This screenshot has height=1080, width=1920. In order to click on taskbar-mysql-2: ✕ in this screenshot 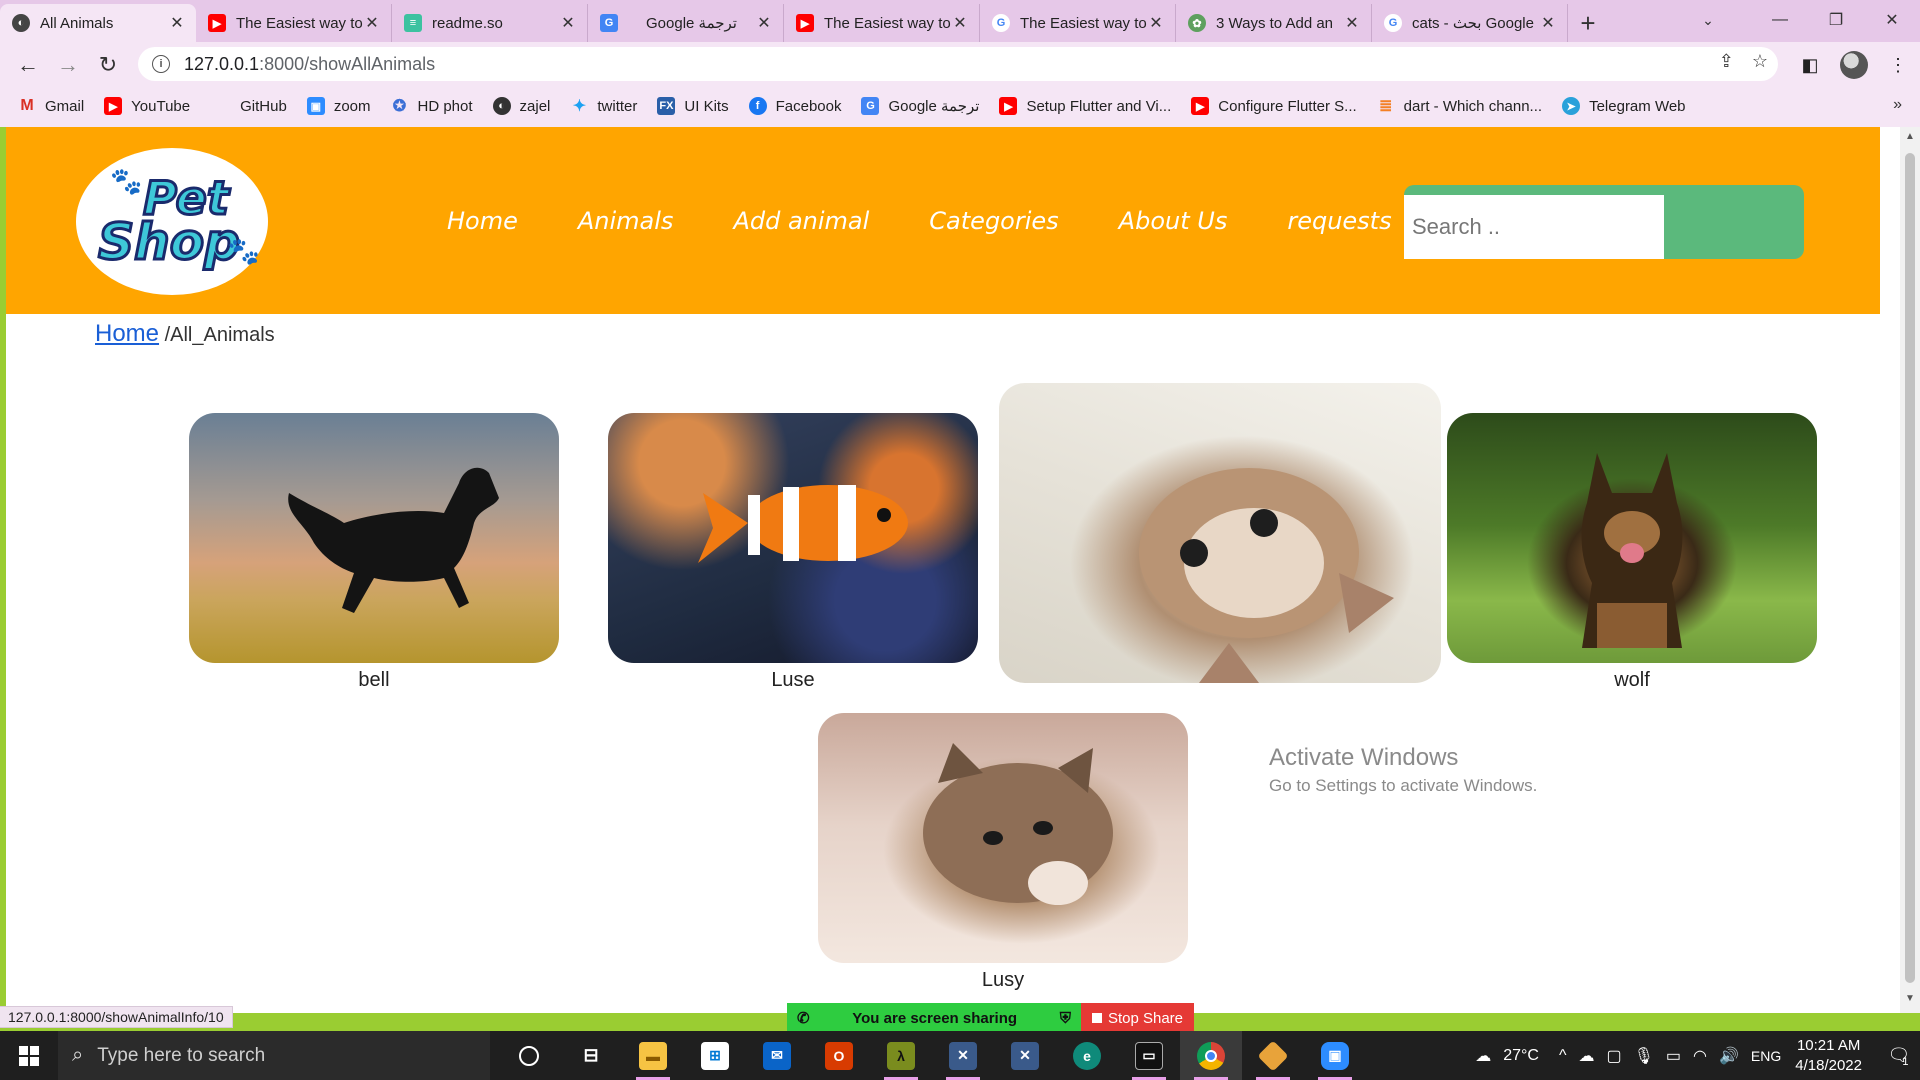, I will do `click(1025, 1055)`.